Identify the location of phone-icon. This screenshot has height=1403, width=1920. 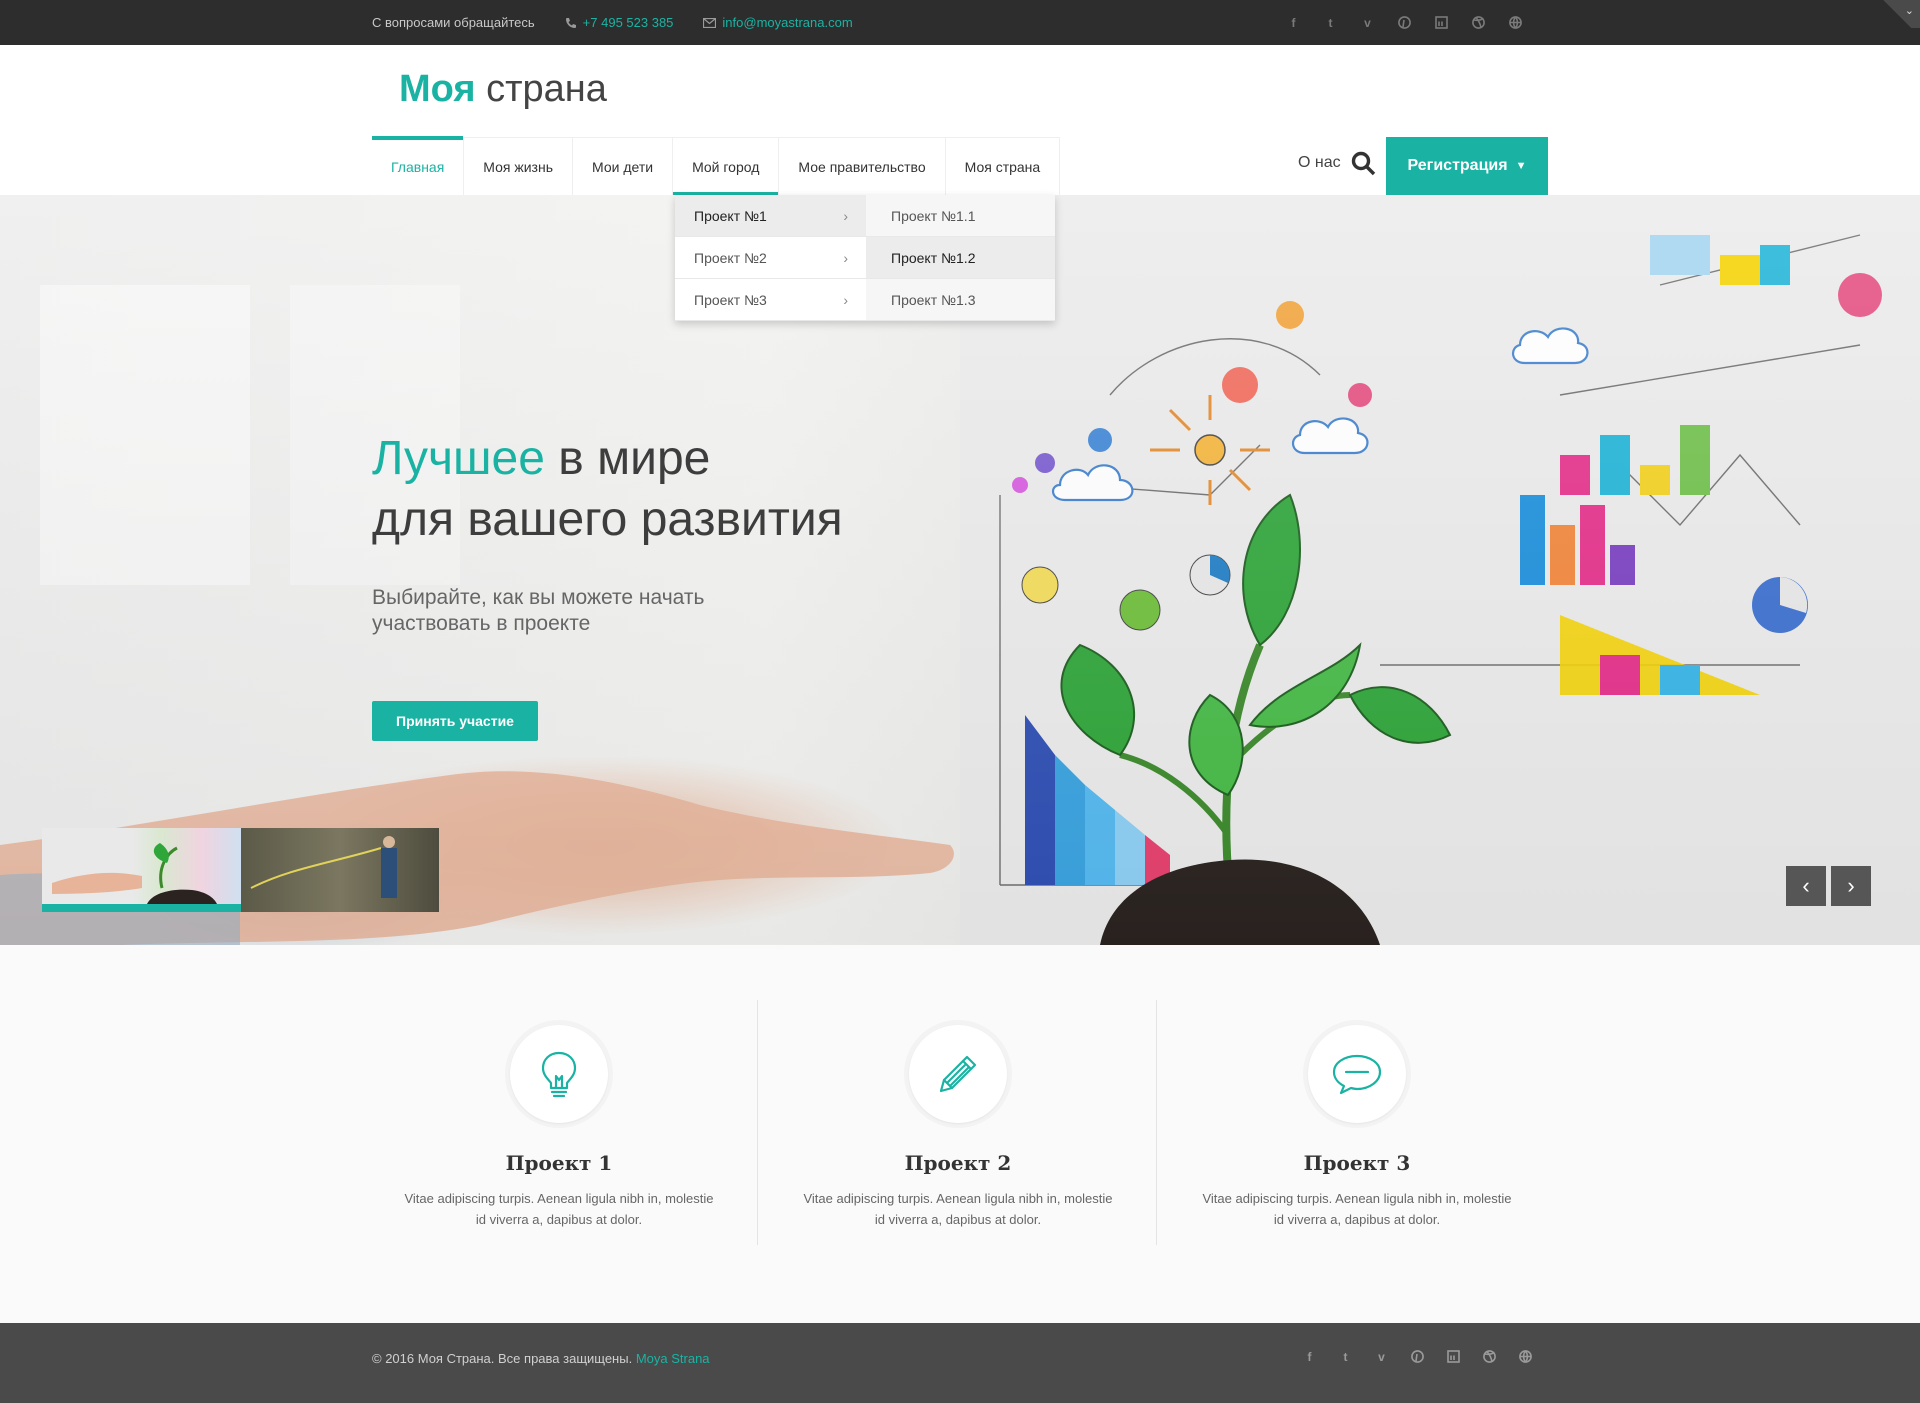
(570, 22).